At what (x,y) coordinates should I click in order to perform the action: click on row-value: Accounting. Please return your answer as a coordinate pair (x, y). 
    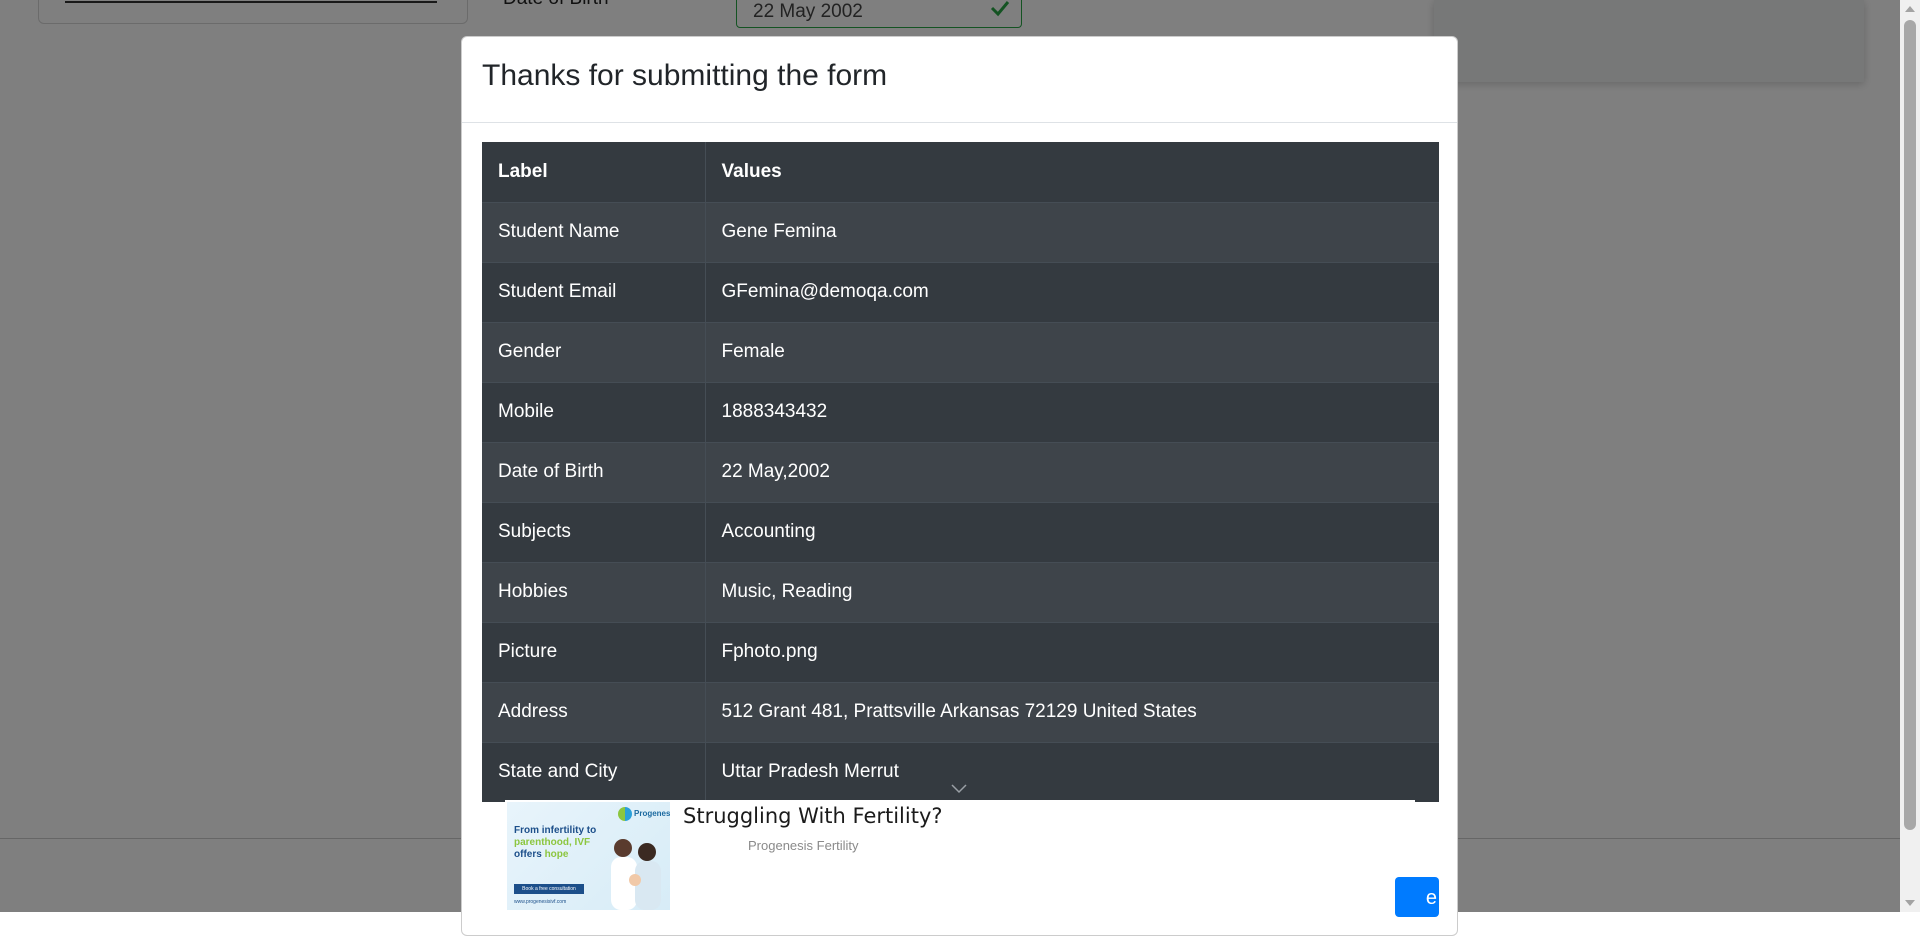
    Looking at the image, I should click on (1072, 531).